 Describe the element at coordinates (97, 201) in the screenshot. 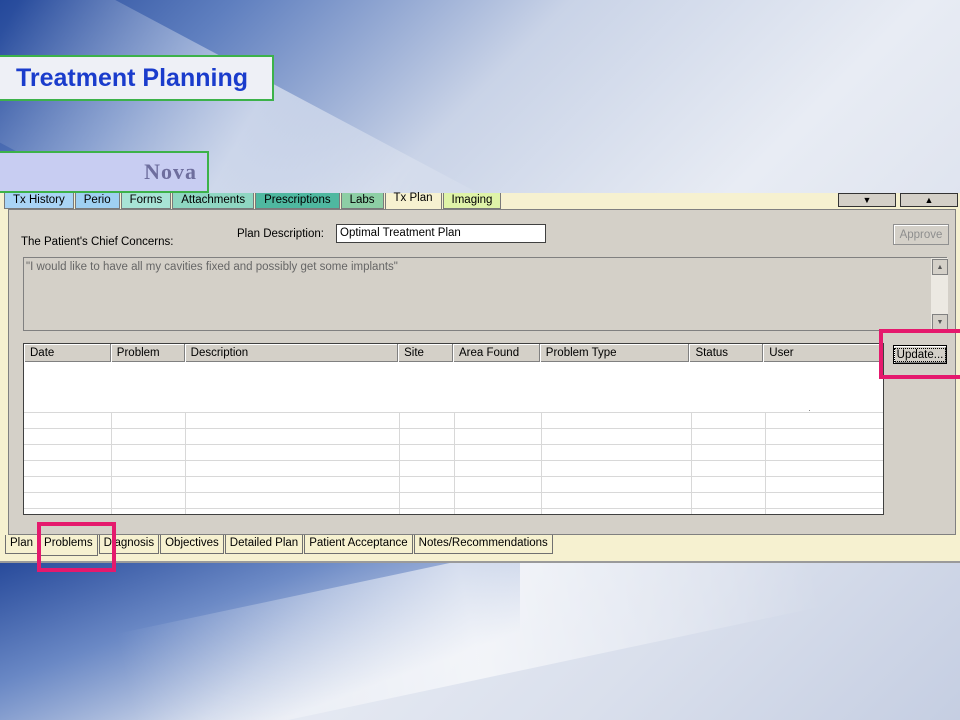

I see `tab-perio: Perio` at that location.